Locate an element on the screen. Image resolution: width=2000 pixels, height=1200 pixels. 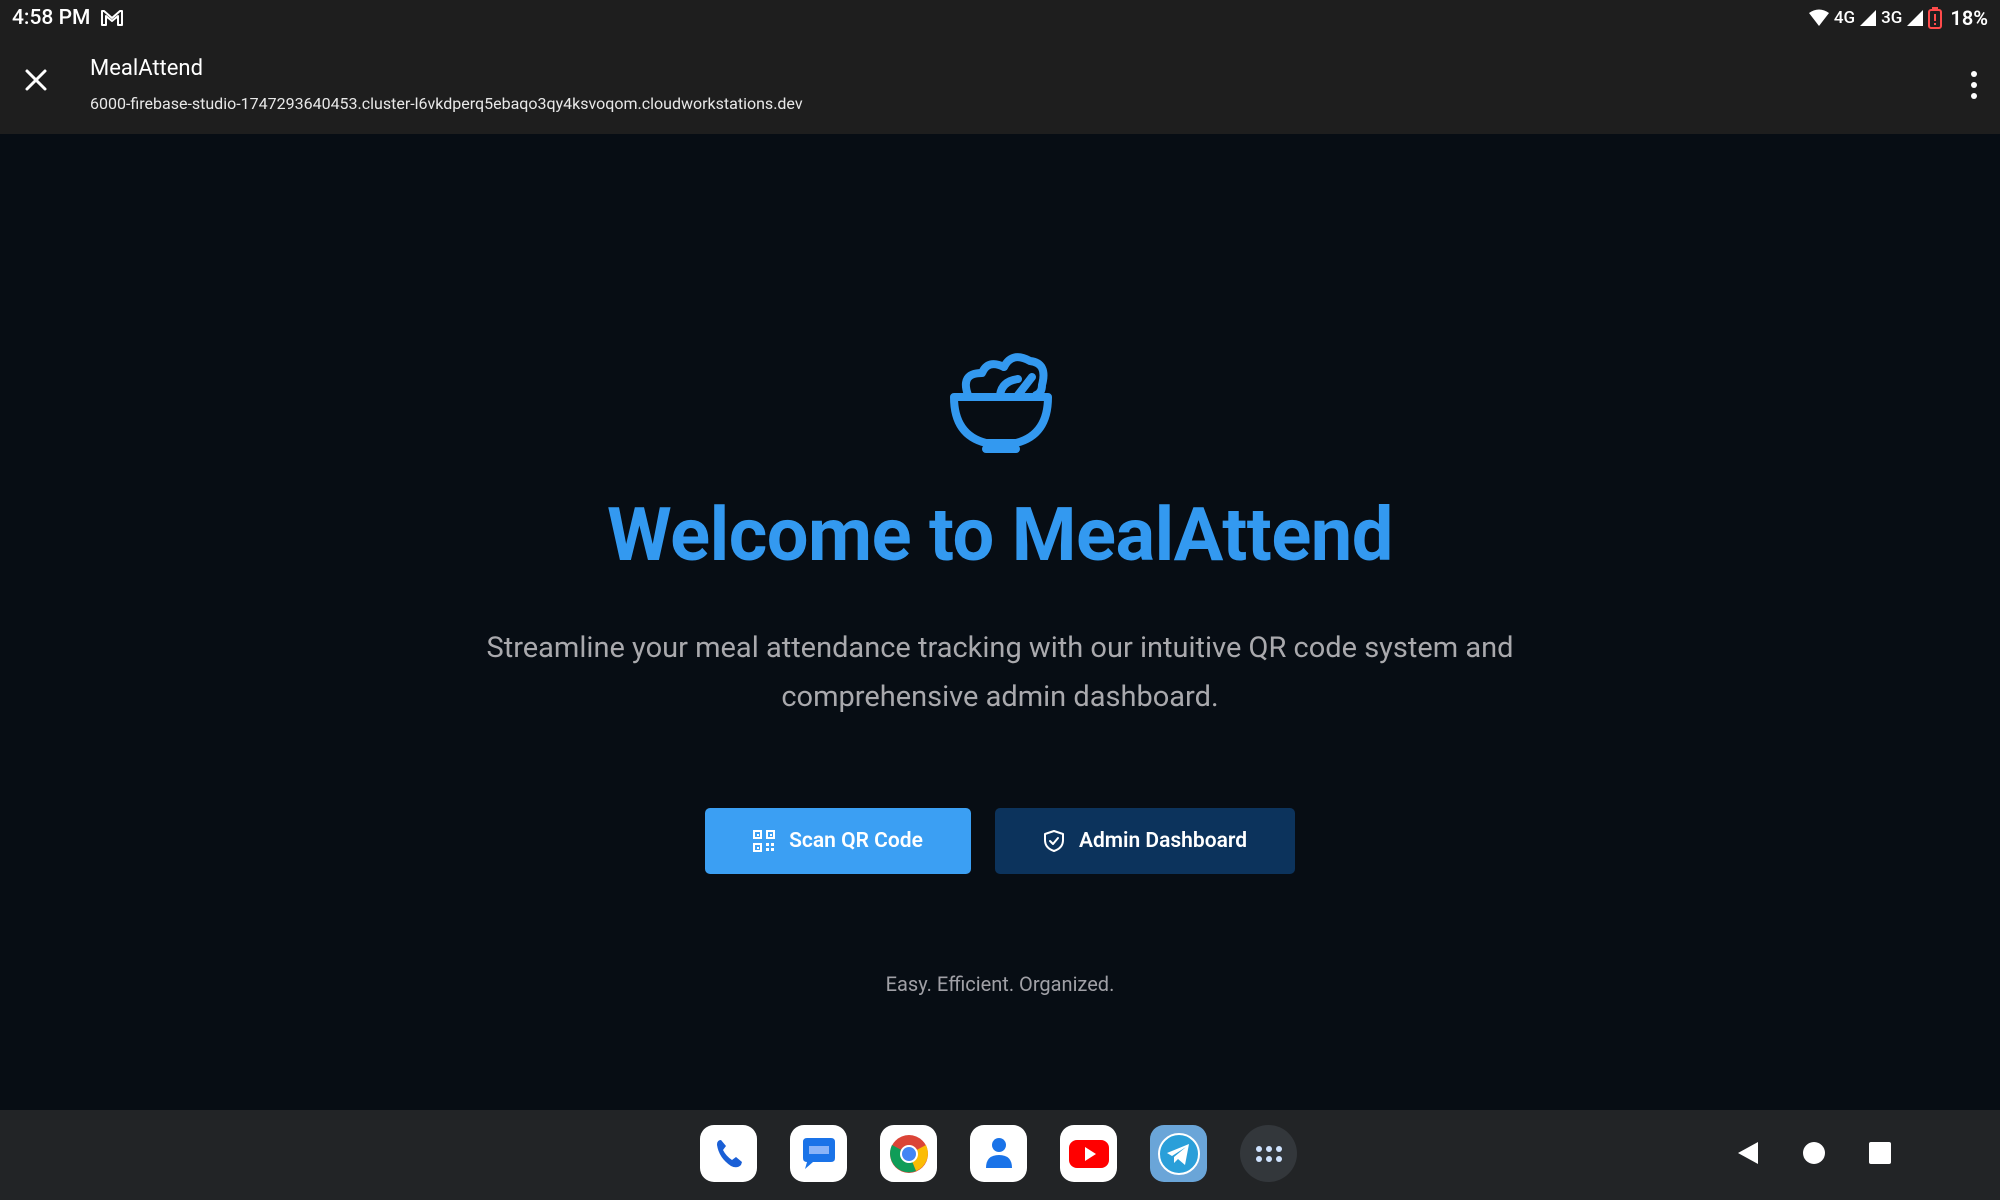
telegram-icon is located at coordinates (1178, 1153).